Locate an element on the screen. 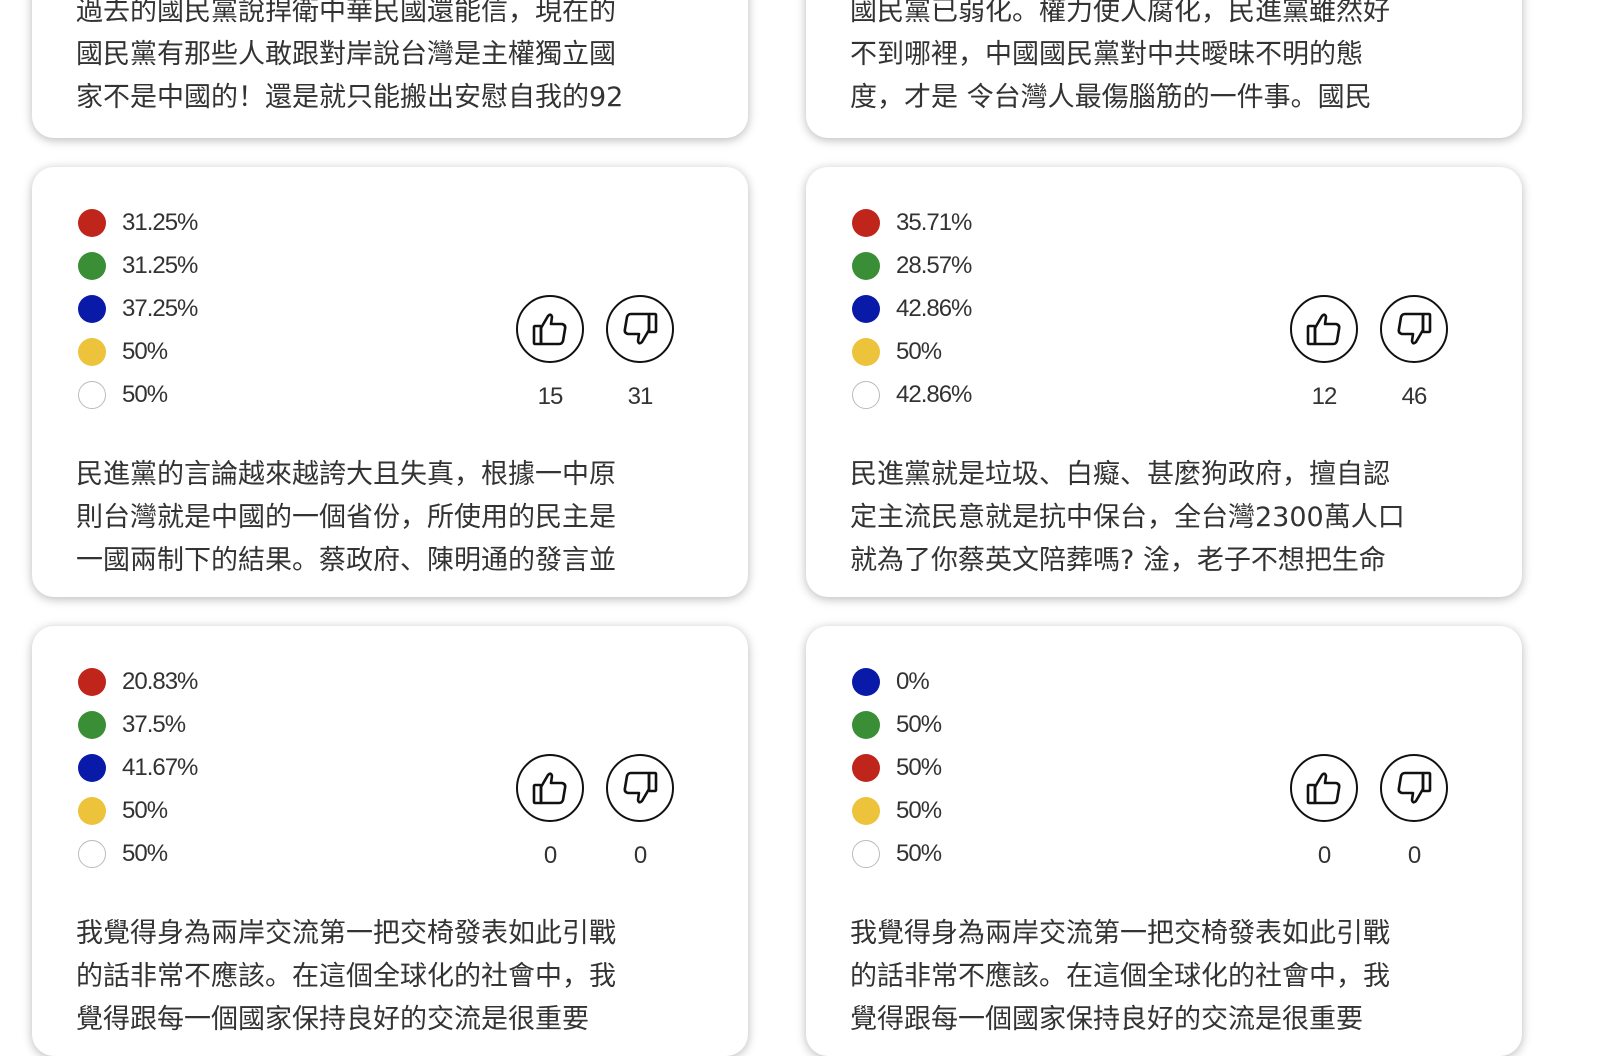  poll-option: 41.67% is located at coordinates (138, 767).